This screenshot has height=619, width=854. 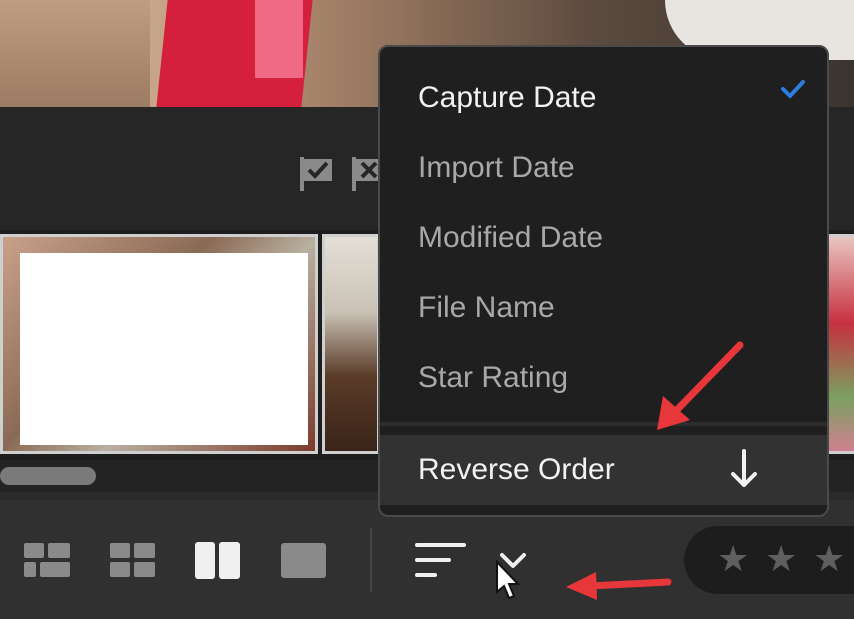 What do you see at coordinates (303, 561) in the screenshot?
I see `detail-view-icon` at bounding box center [303, 561].